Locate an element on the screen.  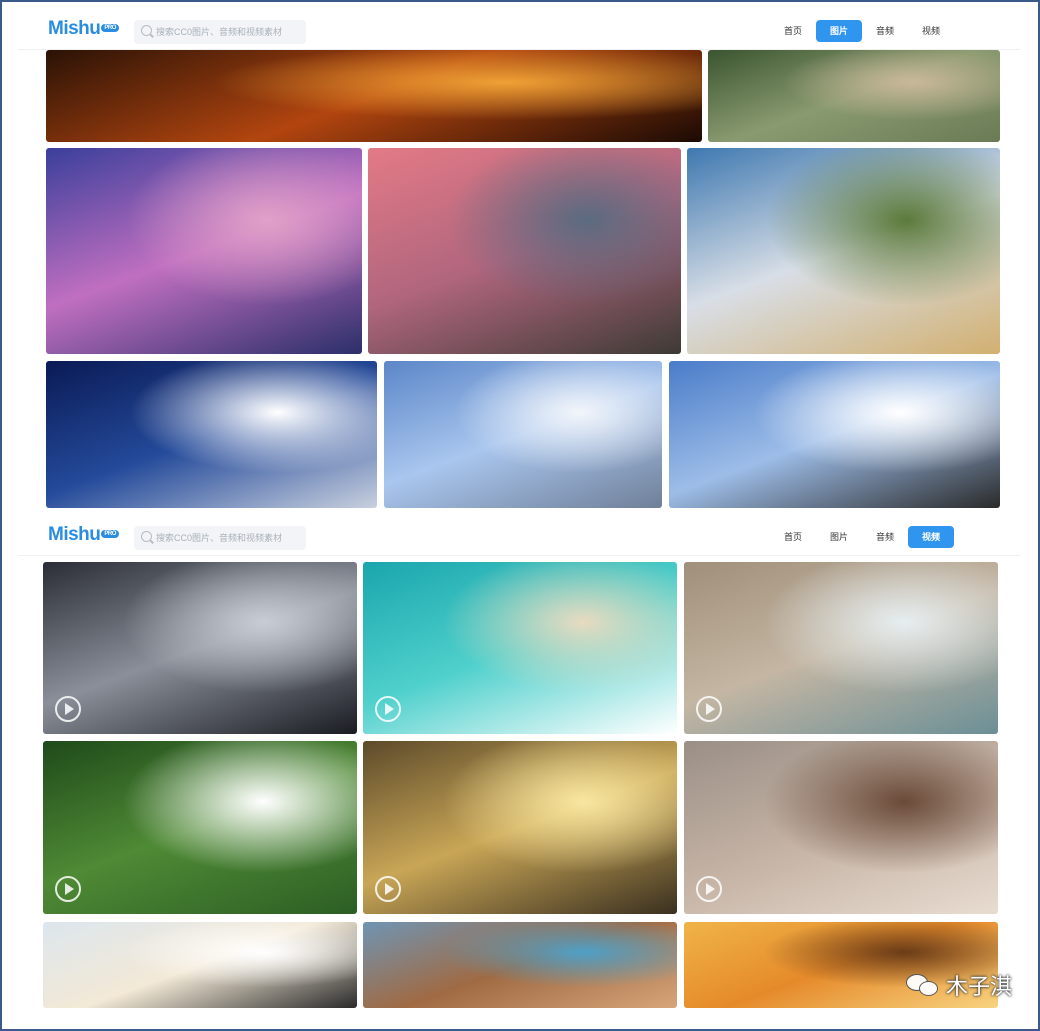
watermark-text: 木子淇 is located at coordinates (978, 987).